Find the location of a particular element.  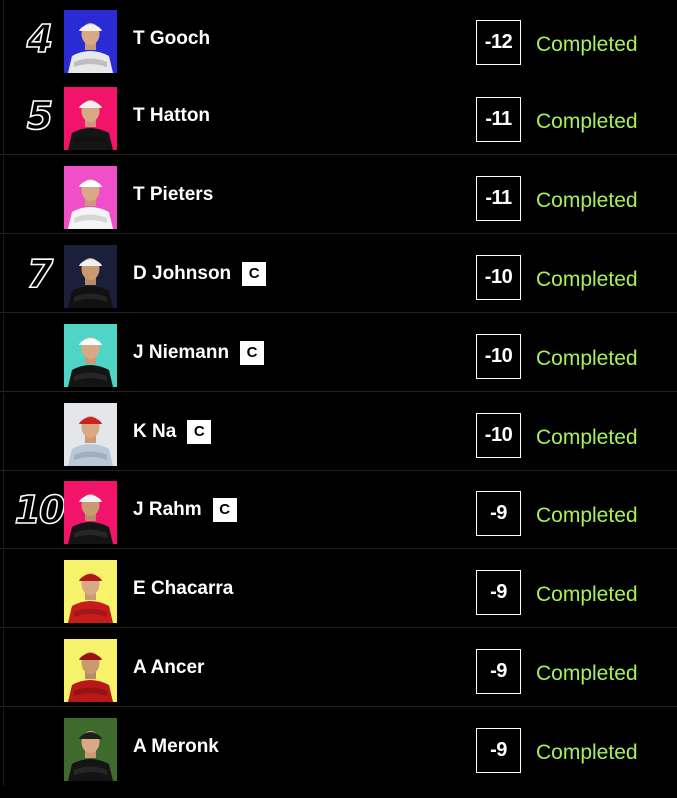

player-name: D Johnson C is located at coordinates (200, 274).